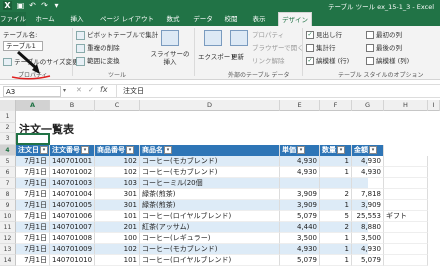 This screenshot has height=266, width=440. What do you see at coordinates (210, 227) in the screenshot?
I see `table-cell: 紅茶(アッサム)` at bounding box center [210, 227].